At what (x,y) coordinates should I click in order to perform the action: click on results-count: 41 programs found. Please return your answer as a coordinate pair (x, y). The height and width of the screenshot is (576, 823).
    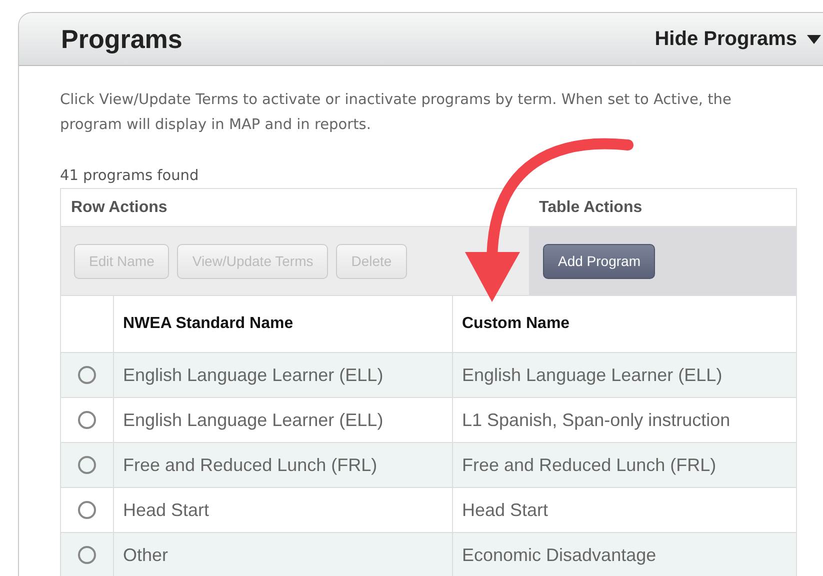
    Looking at the image, I should click on (130, 177).